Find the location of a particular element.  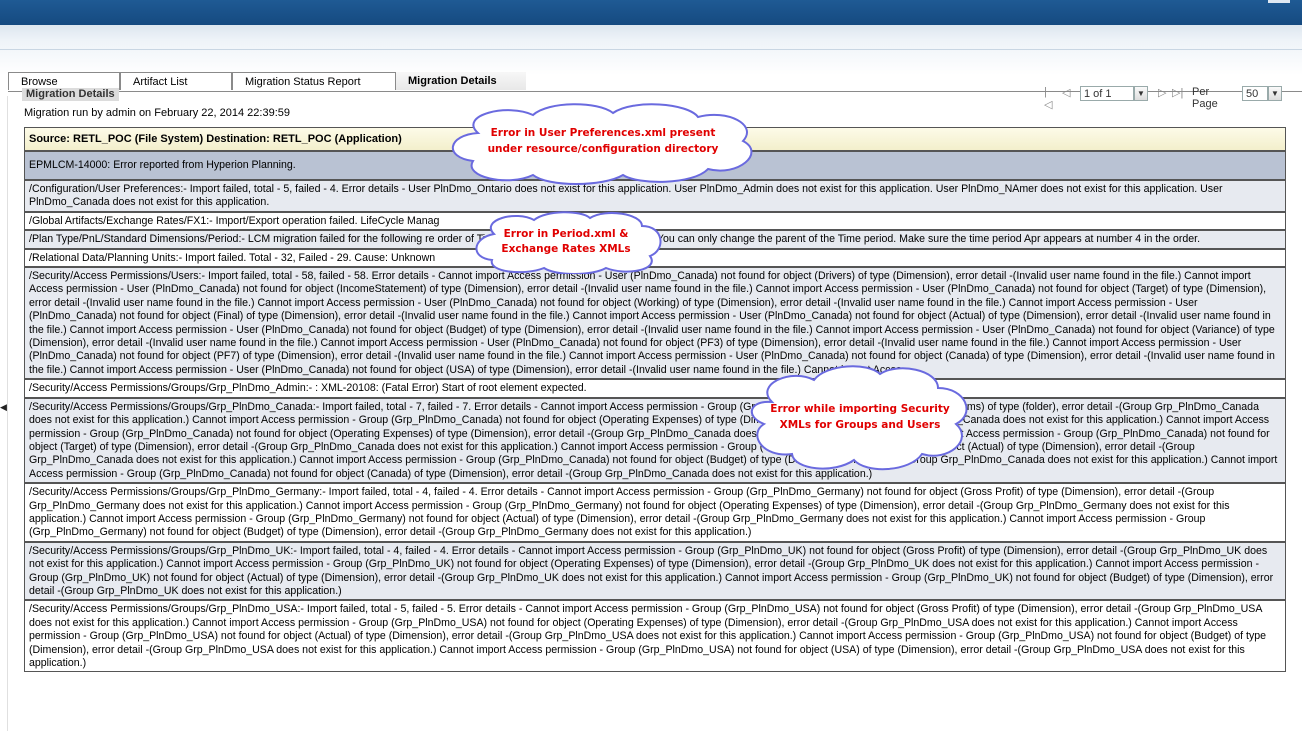

callout-line: under resource/configuration directory is located at coordinates (603, 149).